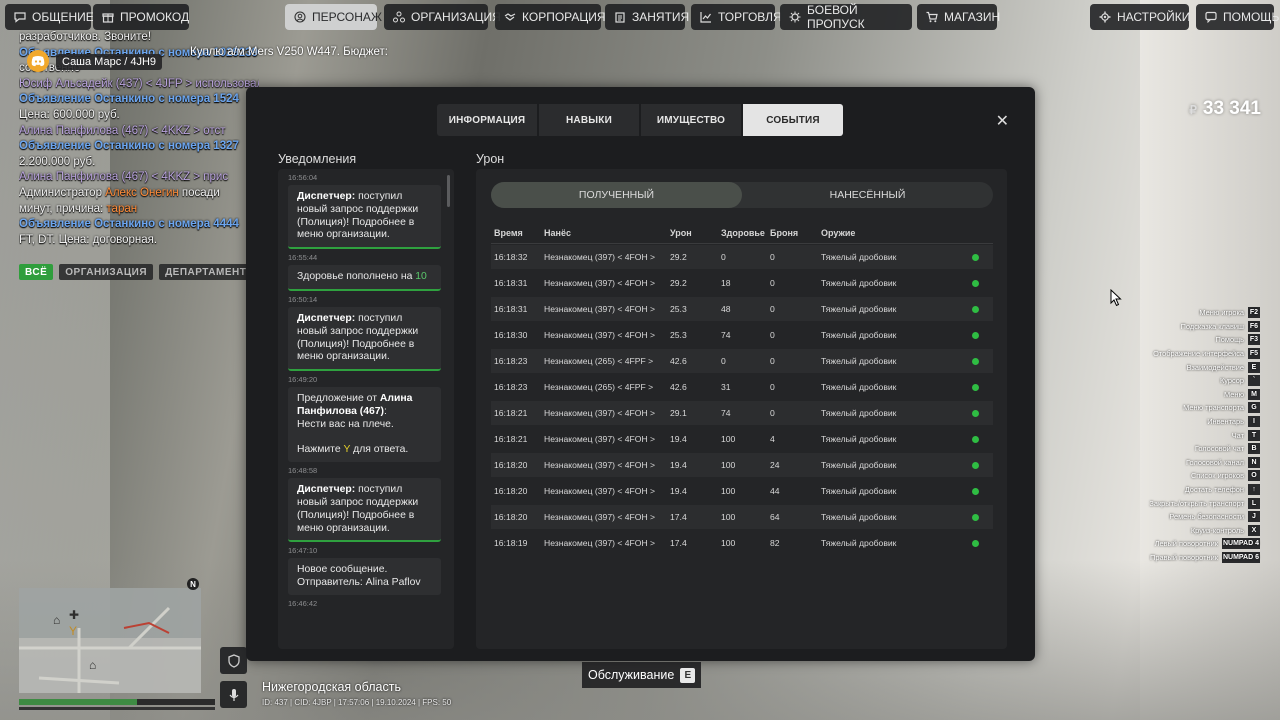 This screenshot has width=1280, height=720. I want to click on cell-dmg: 19.4, so click(678, 491).